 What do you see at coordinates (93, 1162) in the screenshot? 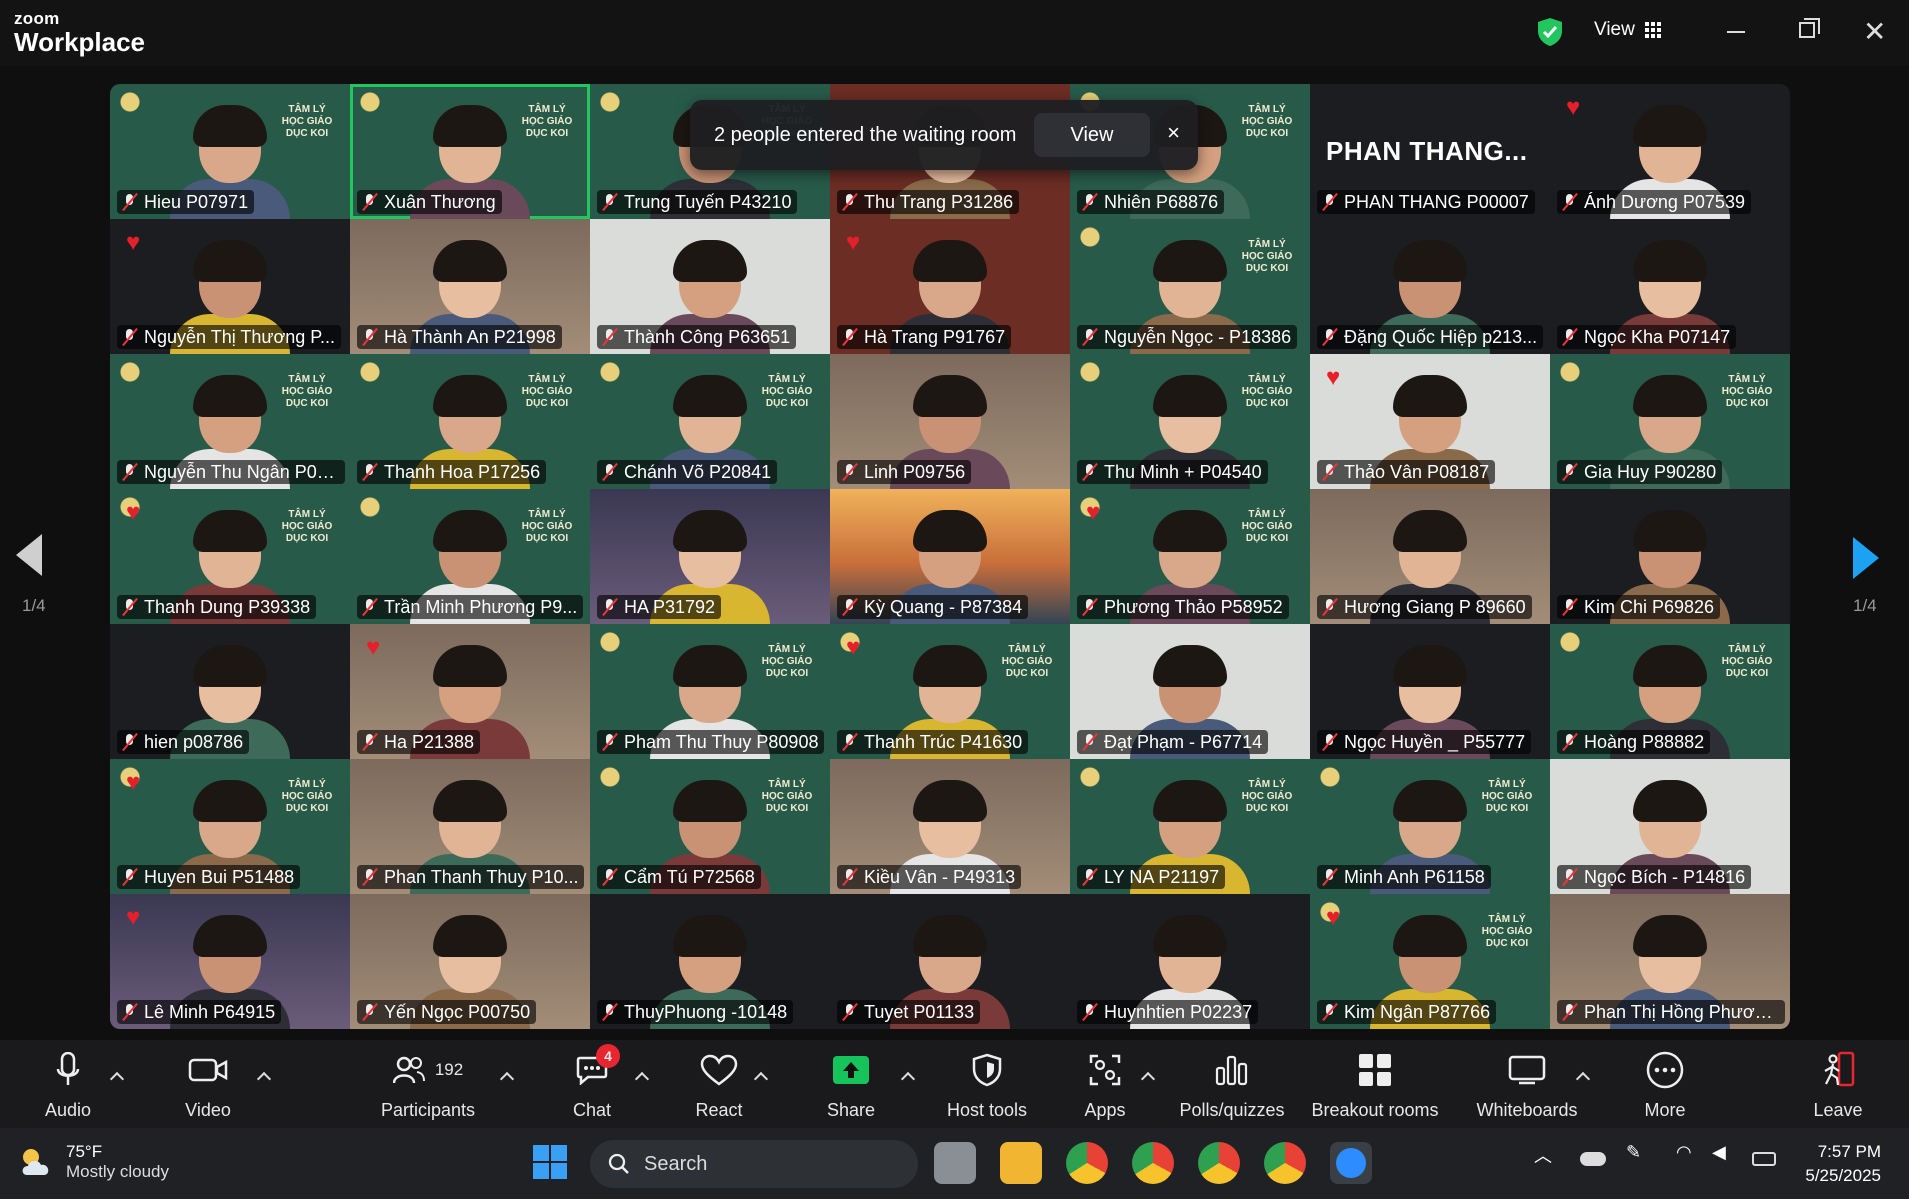
I see `weather-widget: 75°F Mostly cloudy` at bounding box center [93, 1162].